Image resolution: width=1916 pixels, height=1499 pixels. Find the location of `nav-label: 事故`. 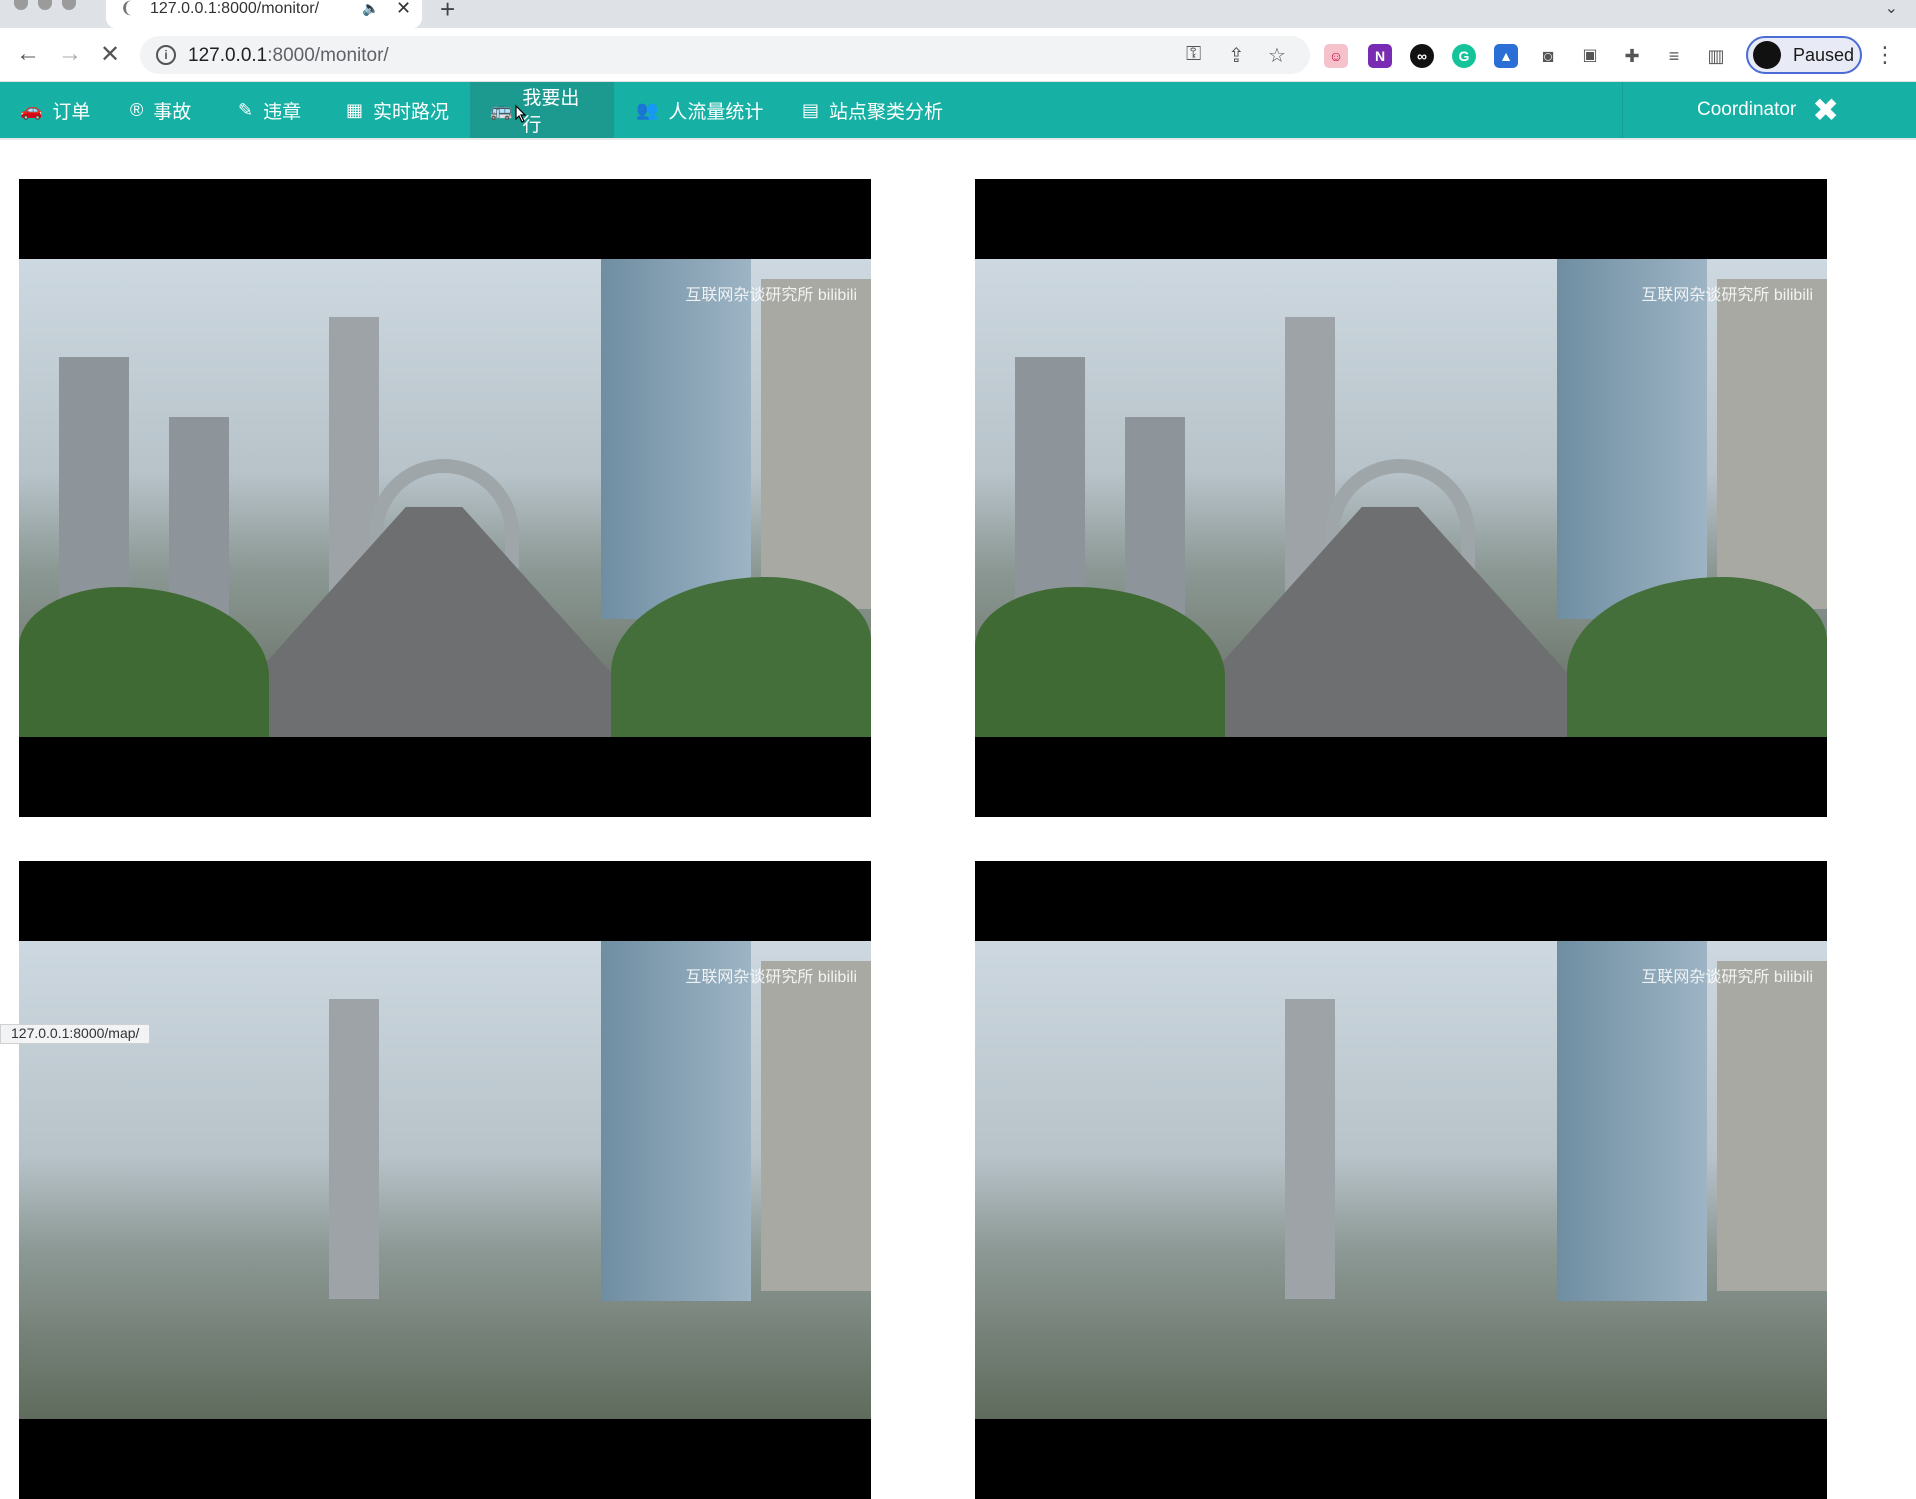

nav-label: 事故 is located at coordinates (172, 112).